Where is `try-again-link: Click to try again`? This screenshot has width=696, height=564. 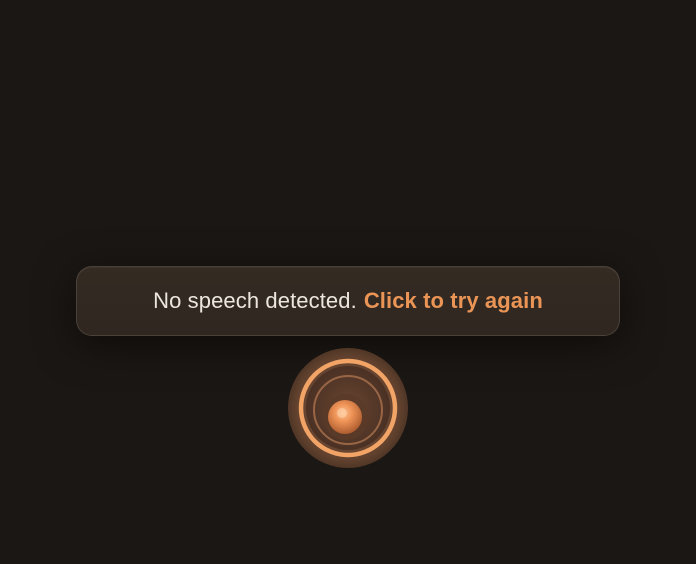 try-again-link: Click to try again is located at coordinates (453, 301).